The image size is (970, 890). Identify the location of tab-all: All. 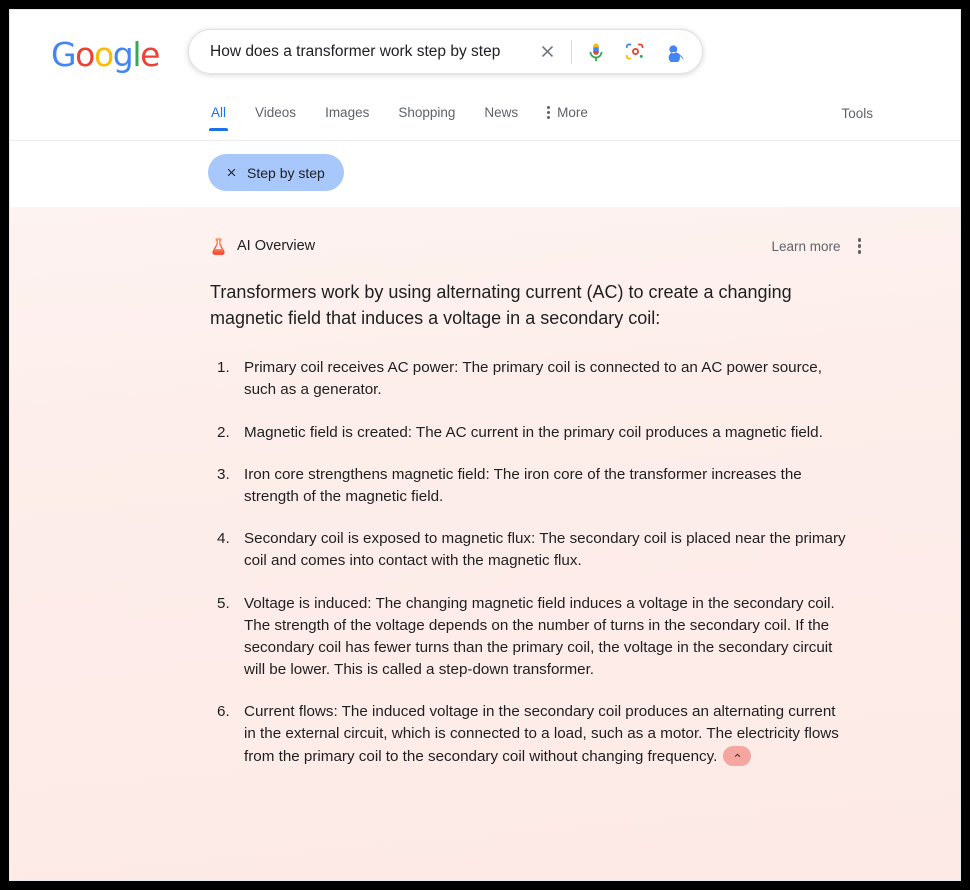
(218, 117).